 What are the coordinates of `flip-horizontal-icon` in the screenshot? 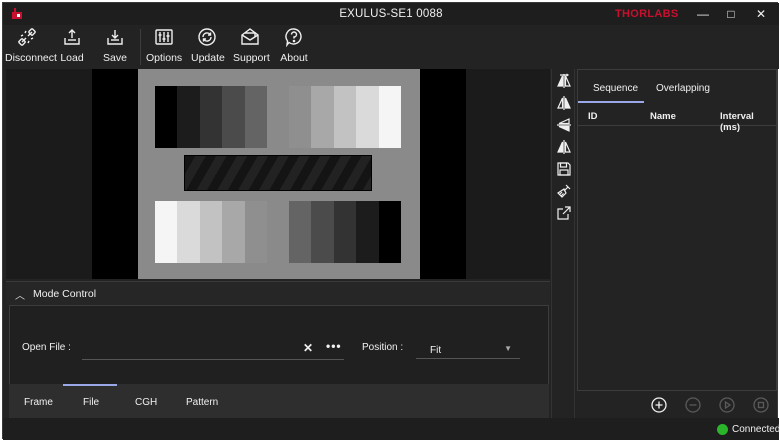 It's located at (564, 81).